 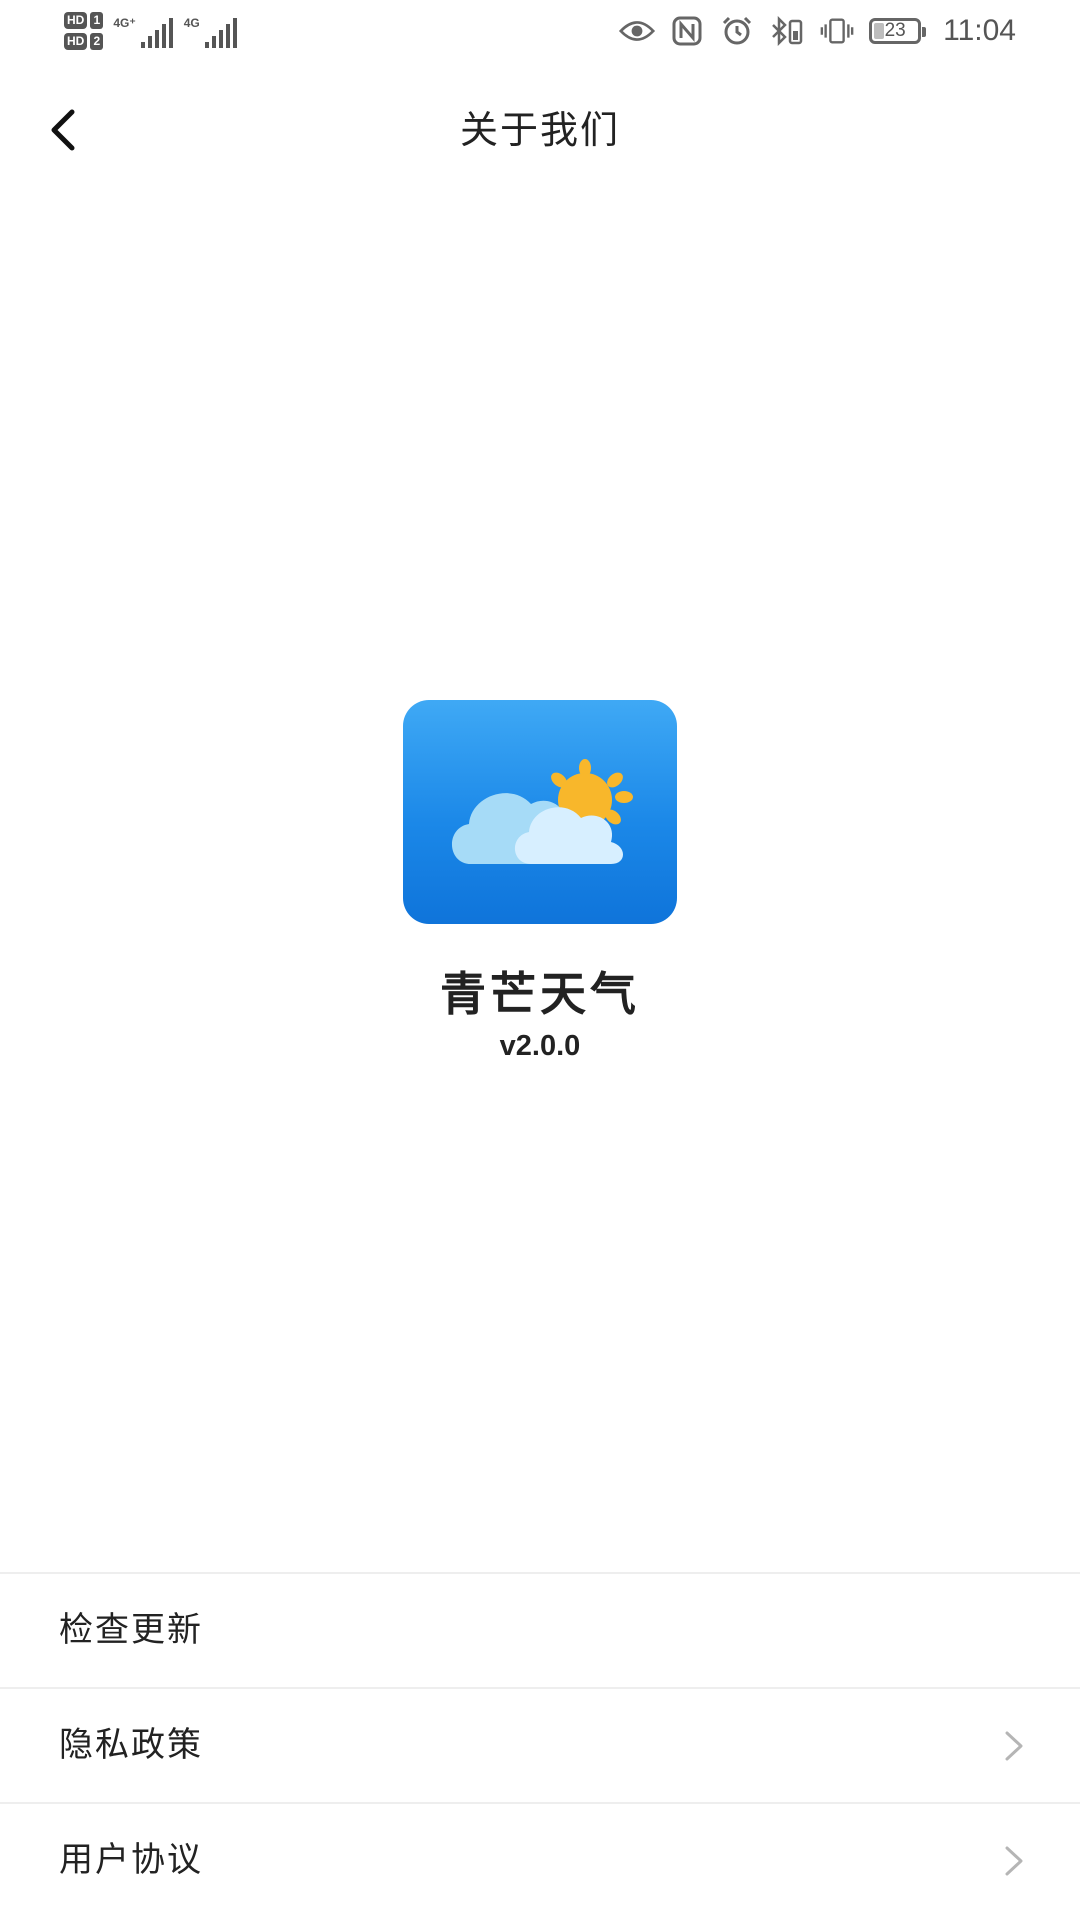 What do you see at coordinates (787, 31) in the screenshot?
I see `bluetooth-battery-icon` at bounding box center [787, 31].